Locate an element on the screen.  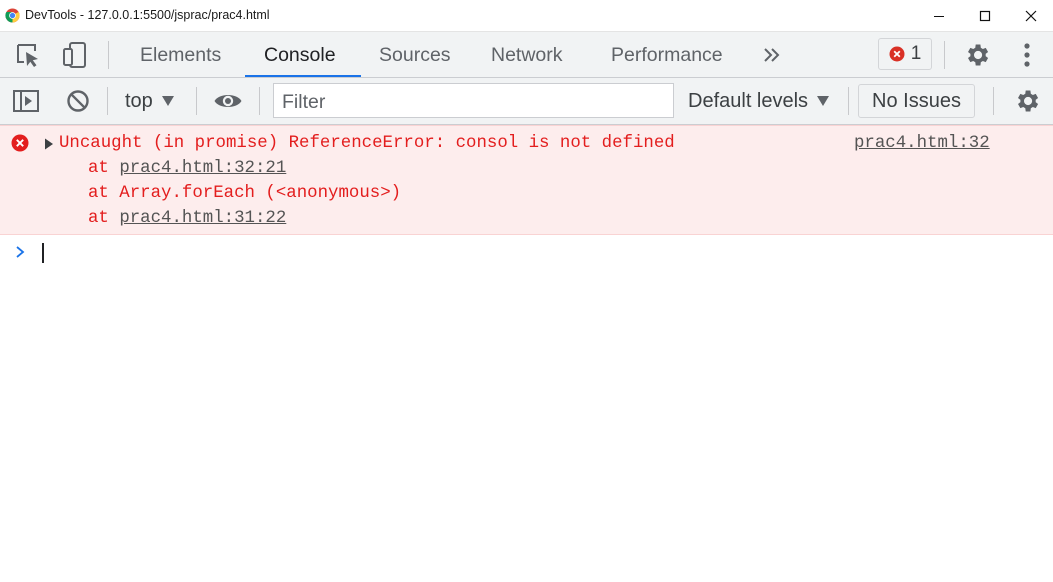
vertical-dots-icon is located at coordinates (1027, 55).